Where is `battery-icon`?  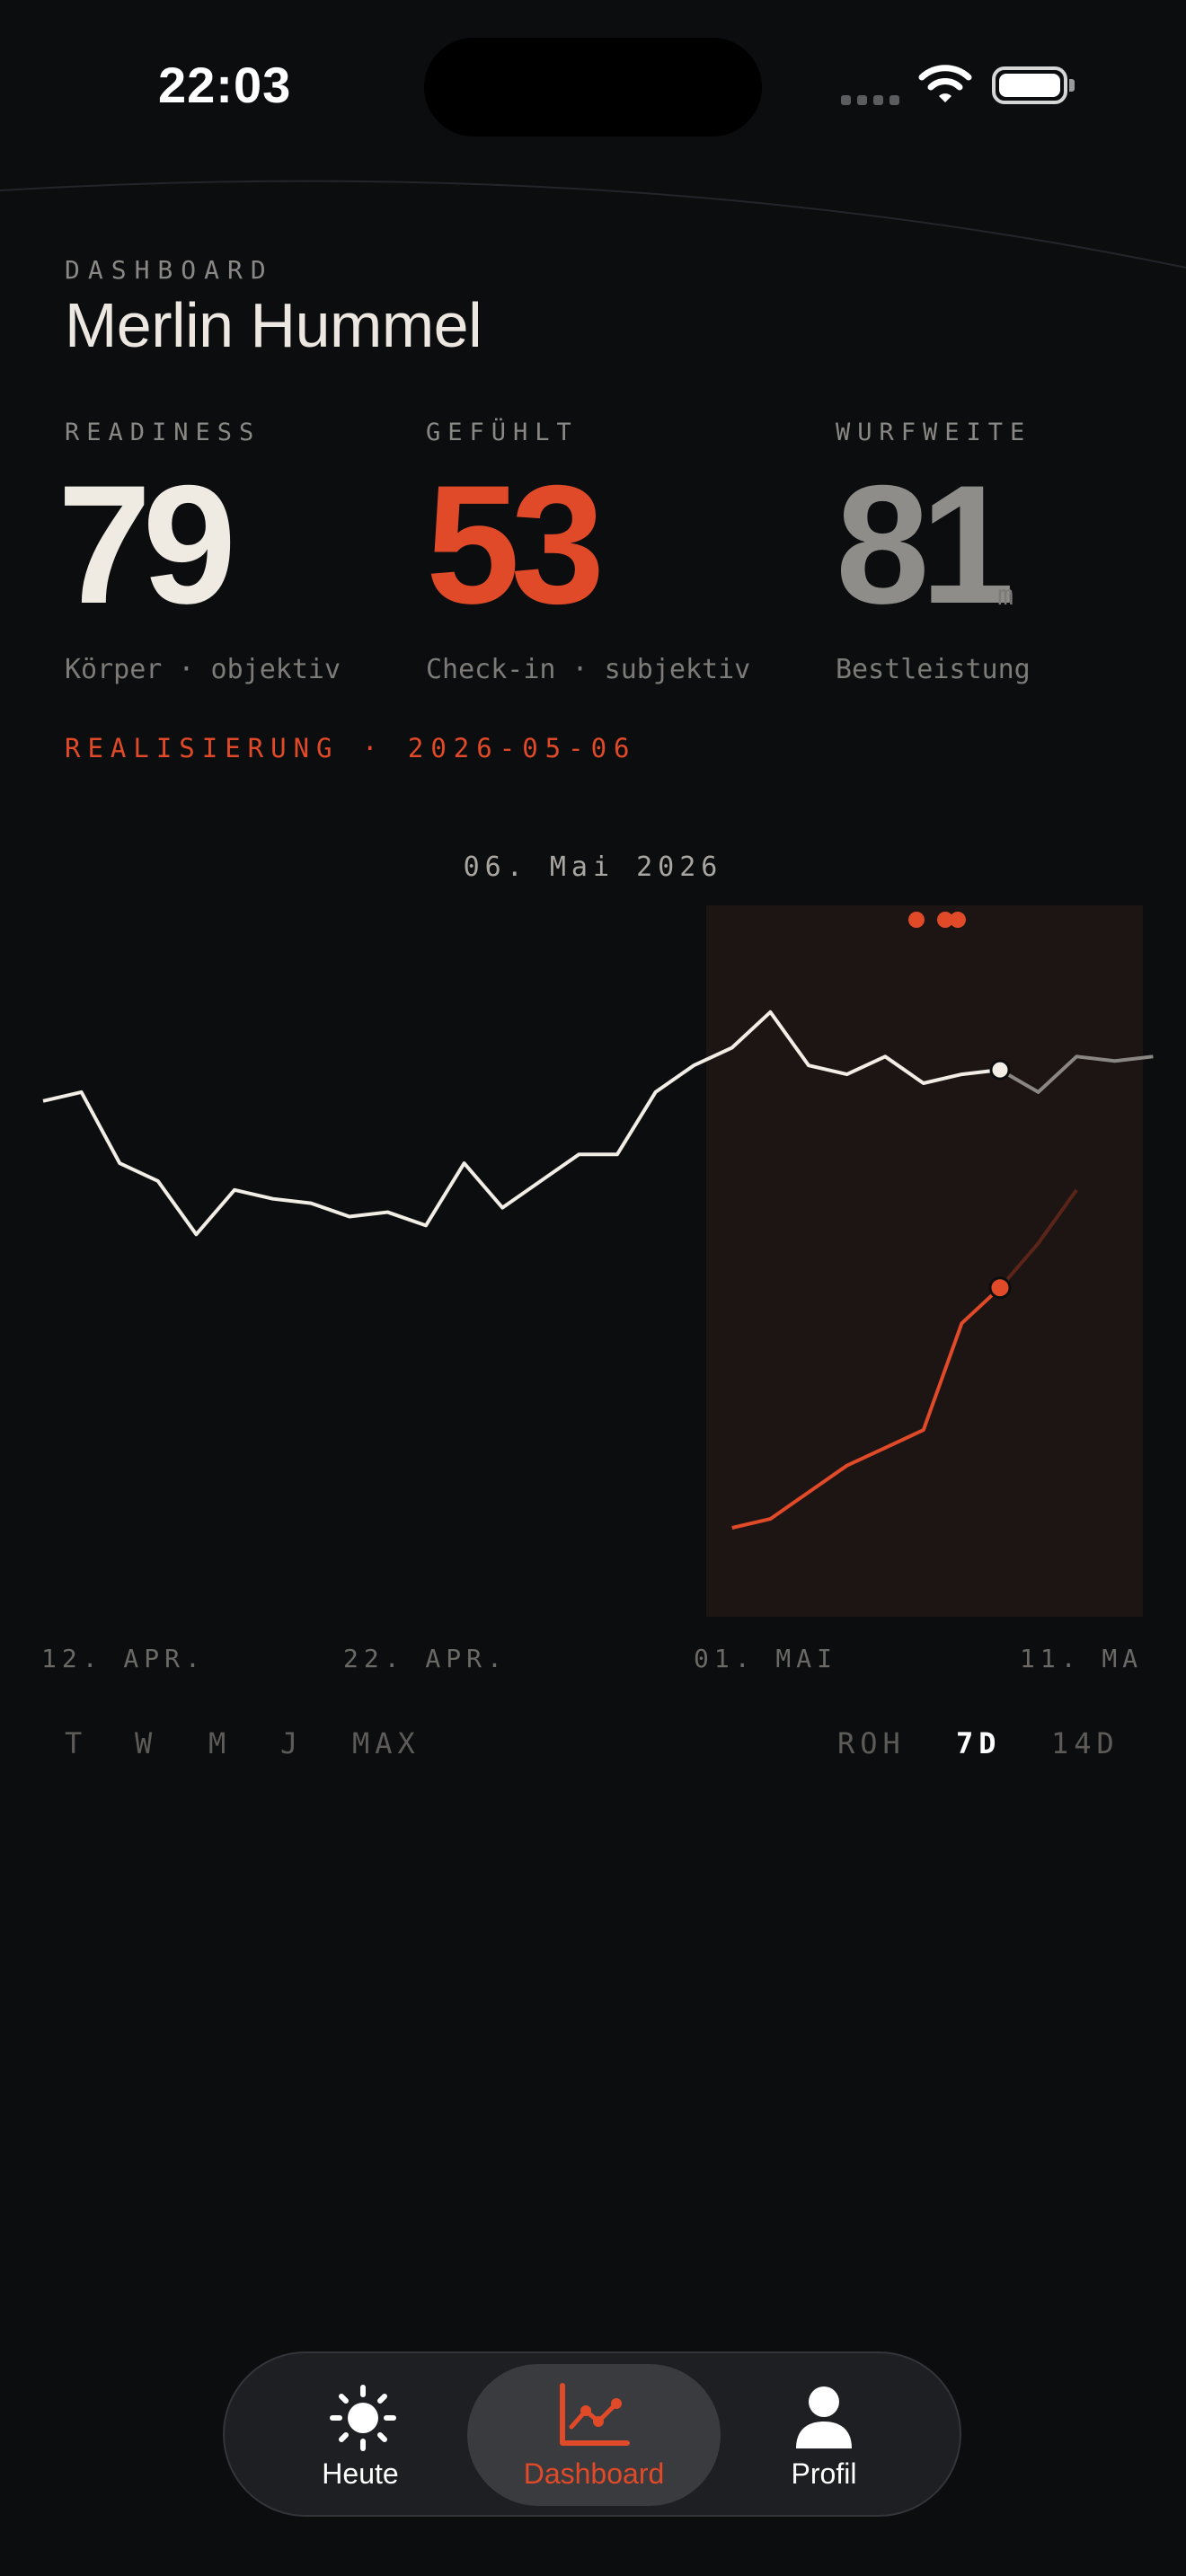 battery-icon is located at coordinates (1029, 85).